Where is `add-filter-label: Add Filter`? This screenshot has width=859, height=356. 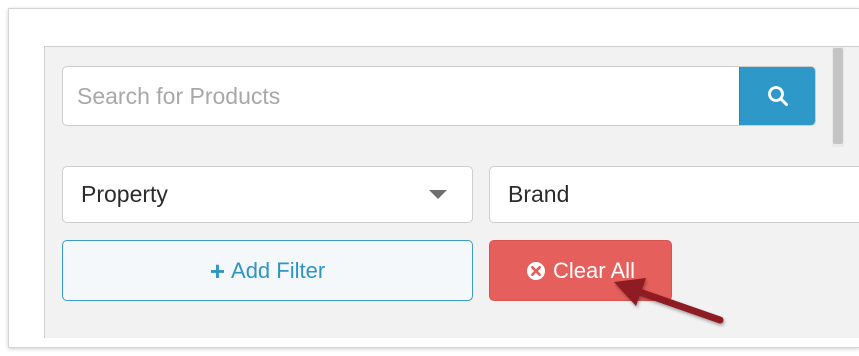
add-filter-label: Add Filter is located at coordinates (278, 270).